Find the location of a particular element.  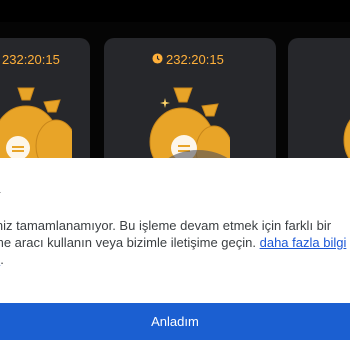

status-bar-area is located at coordinates (175, 11).